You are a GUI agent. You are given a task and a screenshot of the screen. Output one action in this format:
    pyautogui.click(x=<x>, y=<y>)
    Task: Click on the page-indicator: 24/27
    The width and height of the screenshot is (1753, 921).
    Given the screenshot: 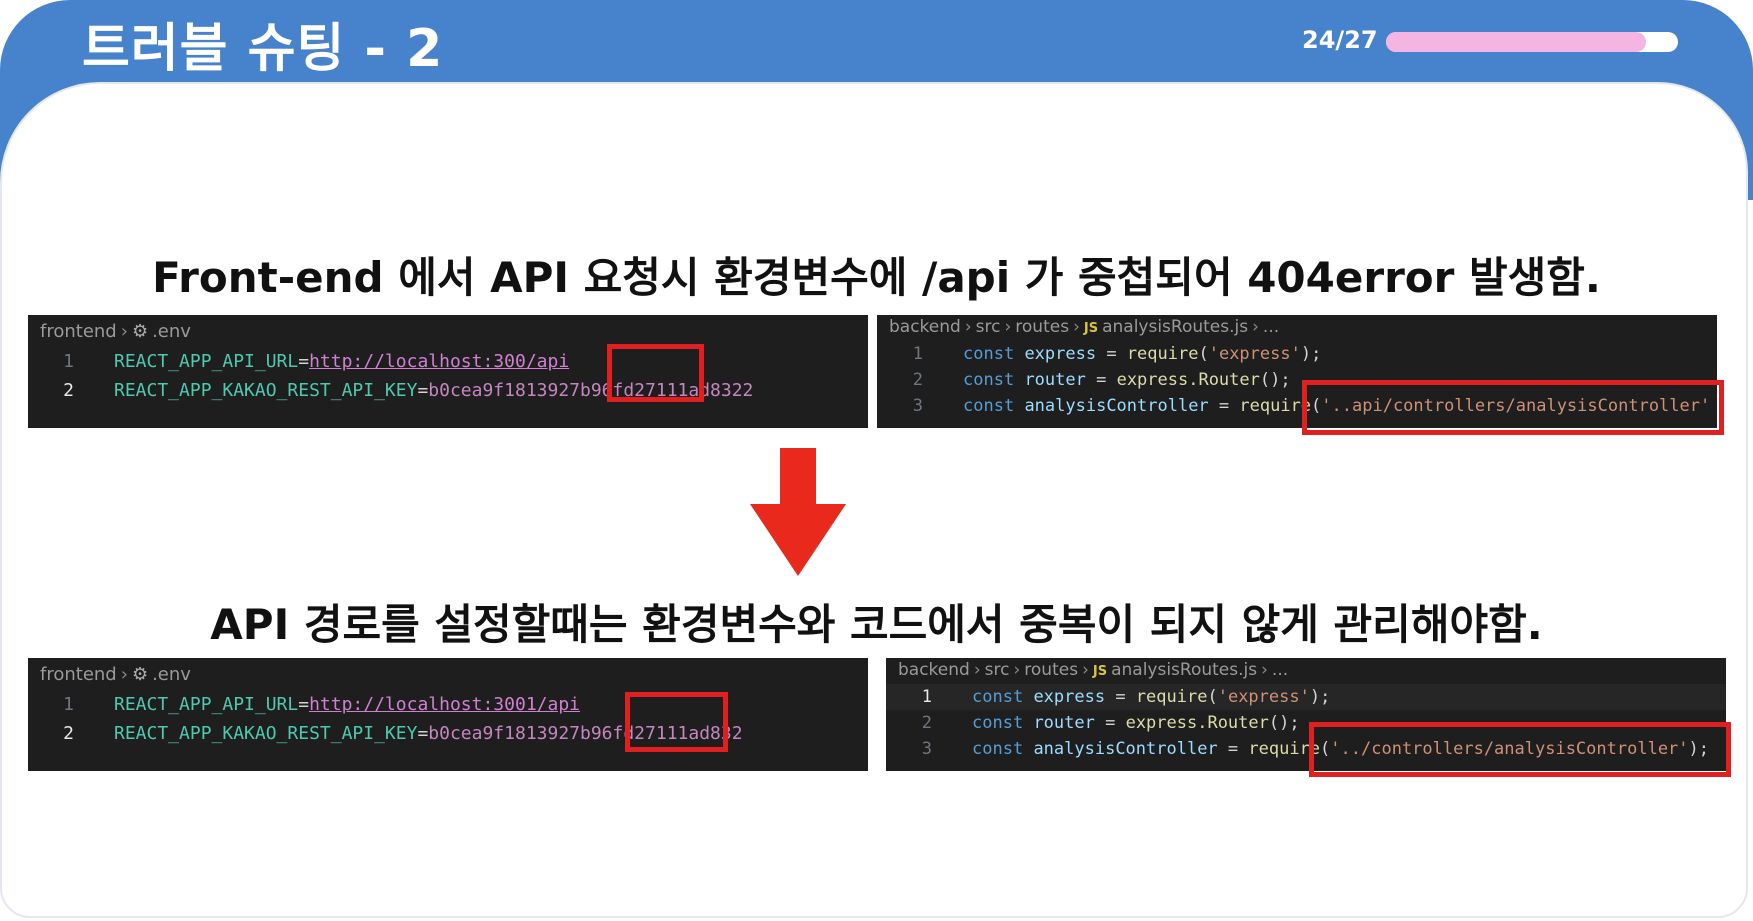 What is the action you would take?
    pyautogui.click(x=1340, y=40)
    